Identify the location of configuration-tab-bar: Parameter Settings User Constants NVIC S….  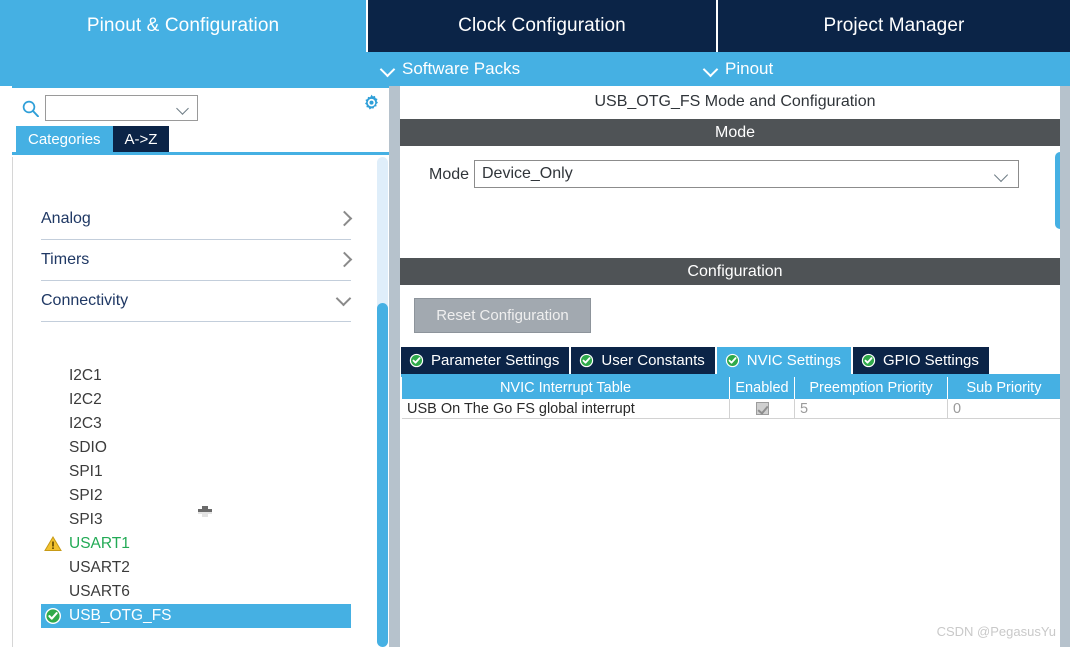
(696, 360).